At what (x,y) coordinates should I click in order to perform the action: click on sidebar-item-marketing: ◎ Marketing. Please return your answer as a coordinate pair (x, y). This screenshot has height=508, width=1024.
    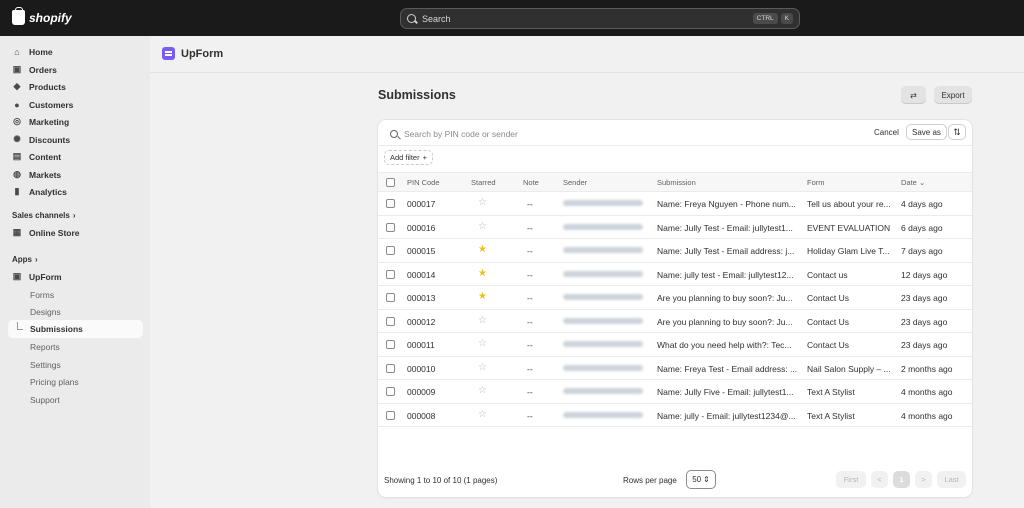
    Looking at the image, I should click on (40, 121).